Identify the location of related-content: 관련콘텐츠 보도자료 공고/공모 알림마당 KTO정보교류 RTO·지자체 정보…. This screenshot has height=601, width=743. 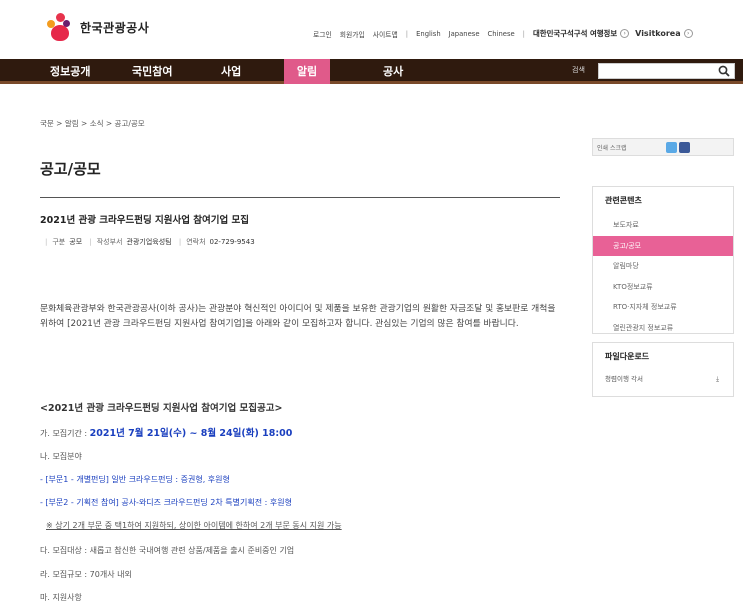
(663, 260).